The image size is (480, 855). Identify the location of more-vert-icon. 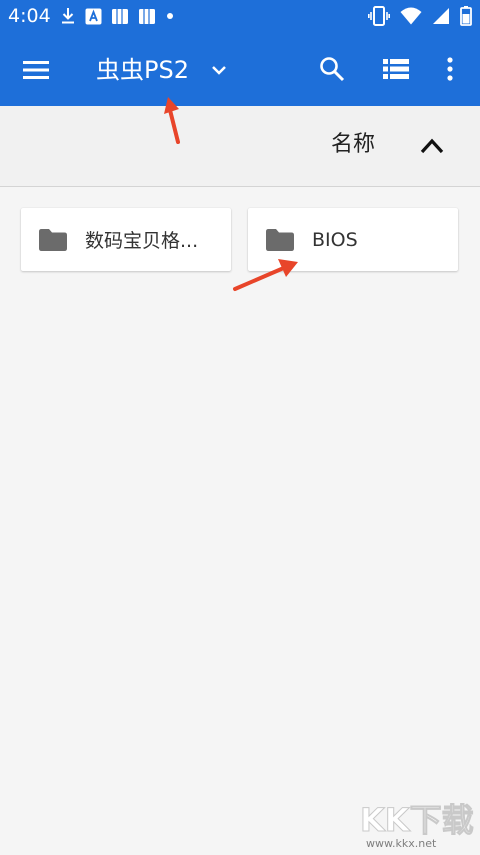
(450, 69).